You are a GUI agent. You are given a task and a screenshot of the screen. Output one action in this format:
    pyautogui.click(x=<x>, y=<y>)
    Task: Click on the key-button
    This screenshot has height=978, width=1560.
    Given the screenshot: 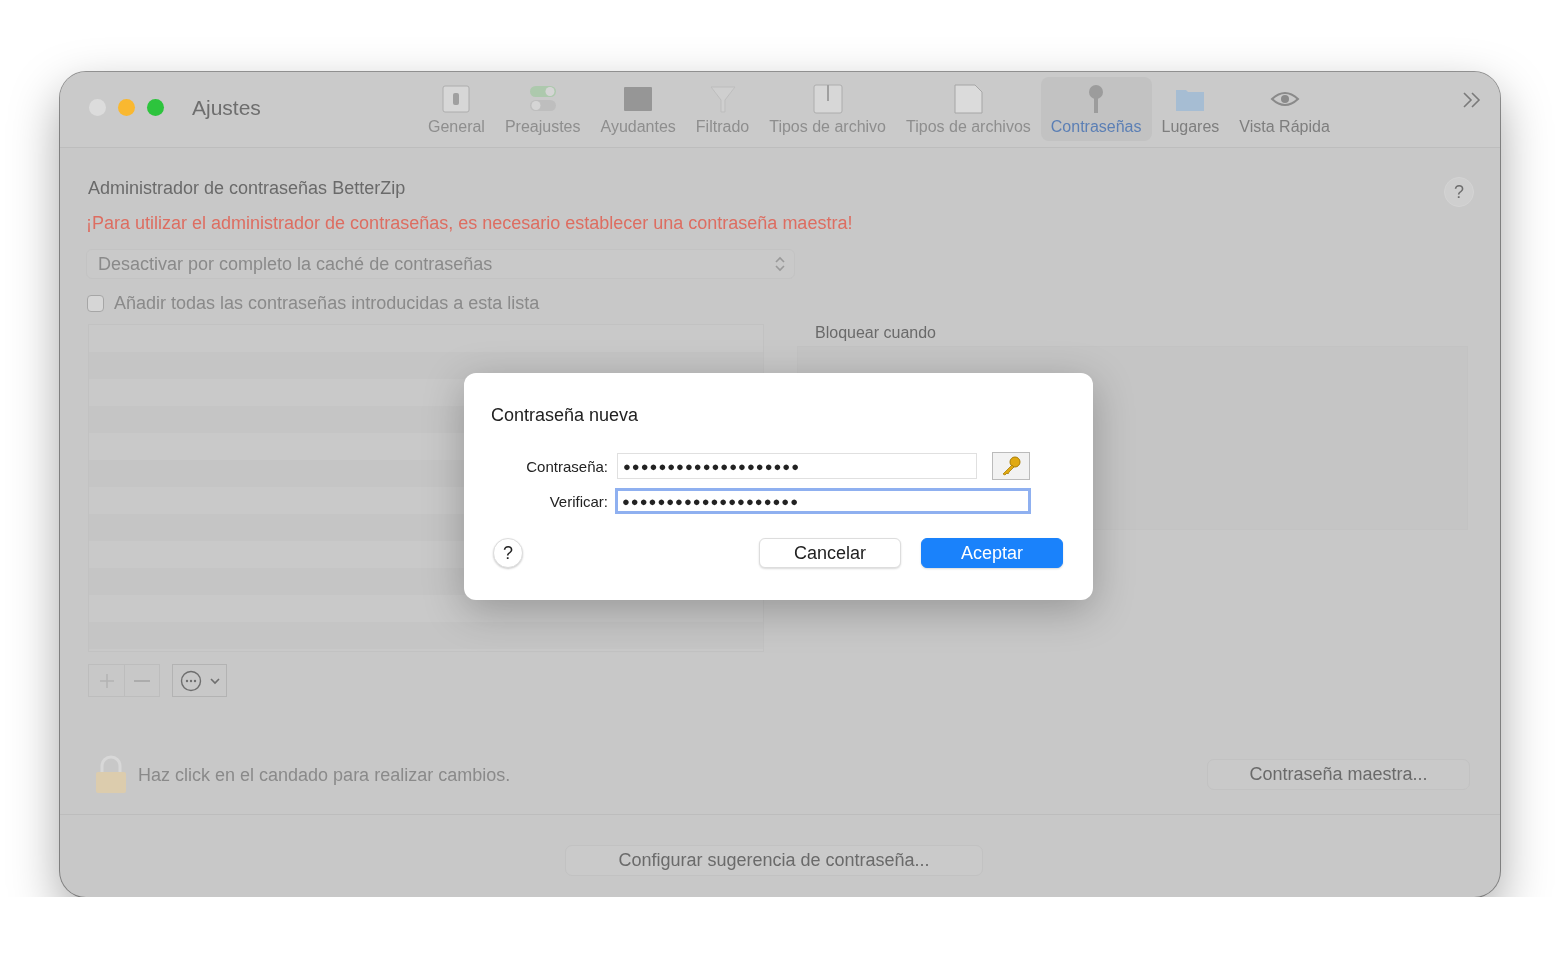 What is the action you would take?
    pyautogui.click(x=1011, y=466)
    